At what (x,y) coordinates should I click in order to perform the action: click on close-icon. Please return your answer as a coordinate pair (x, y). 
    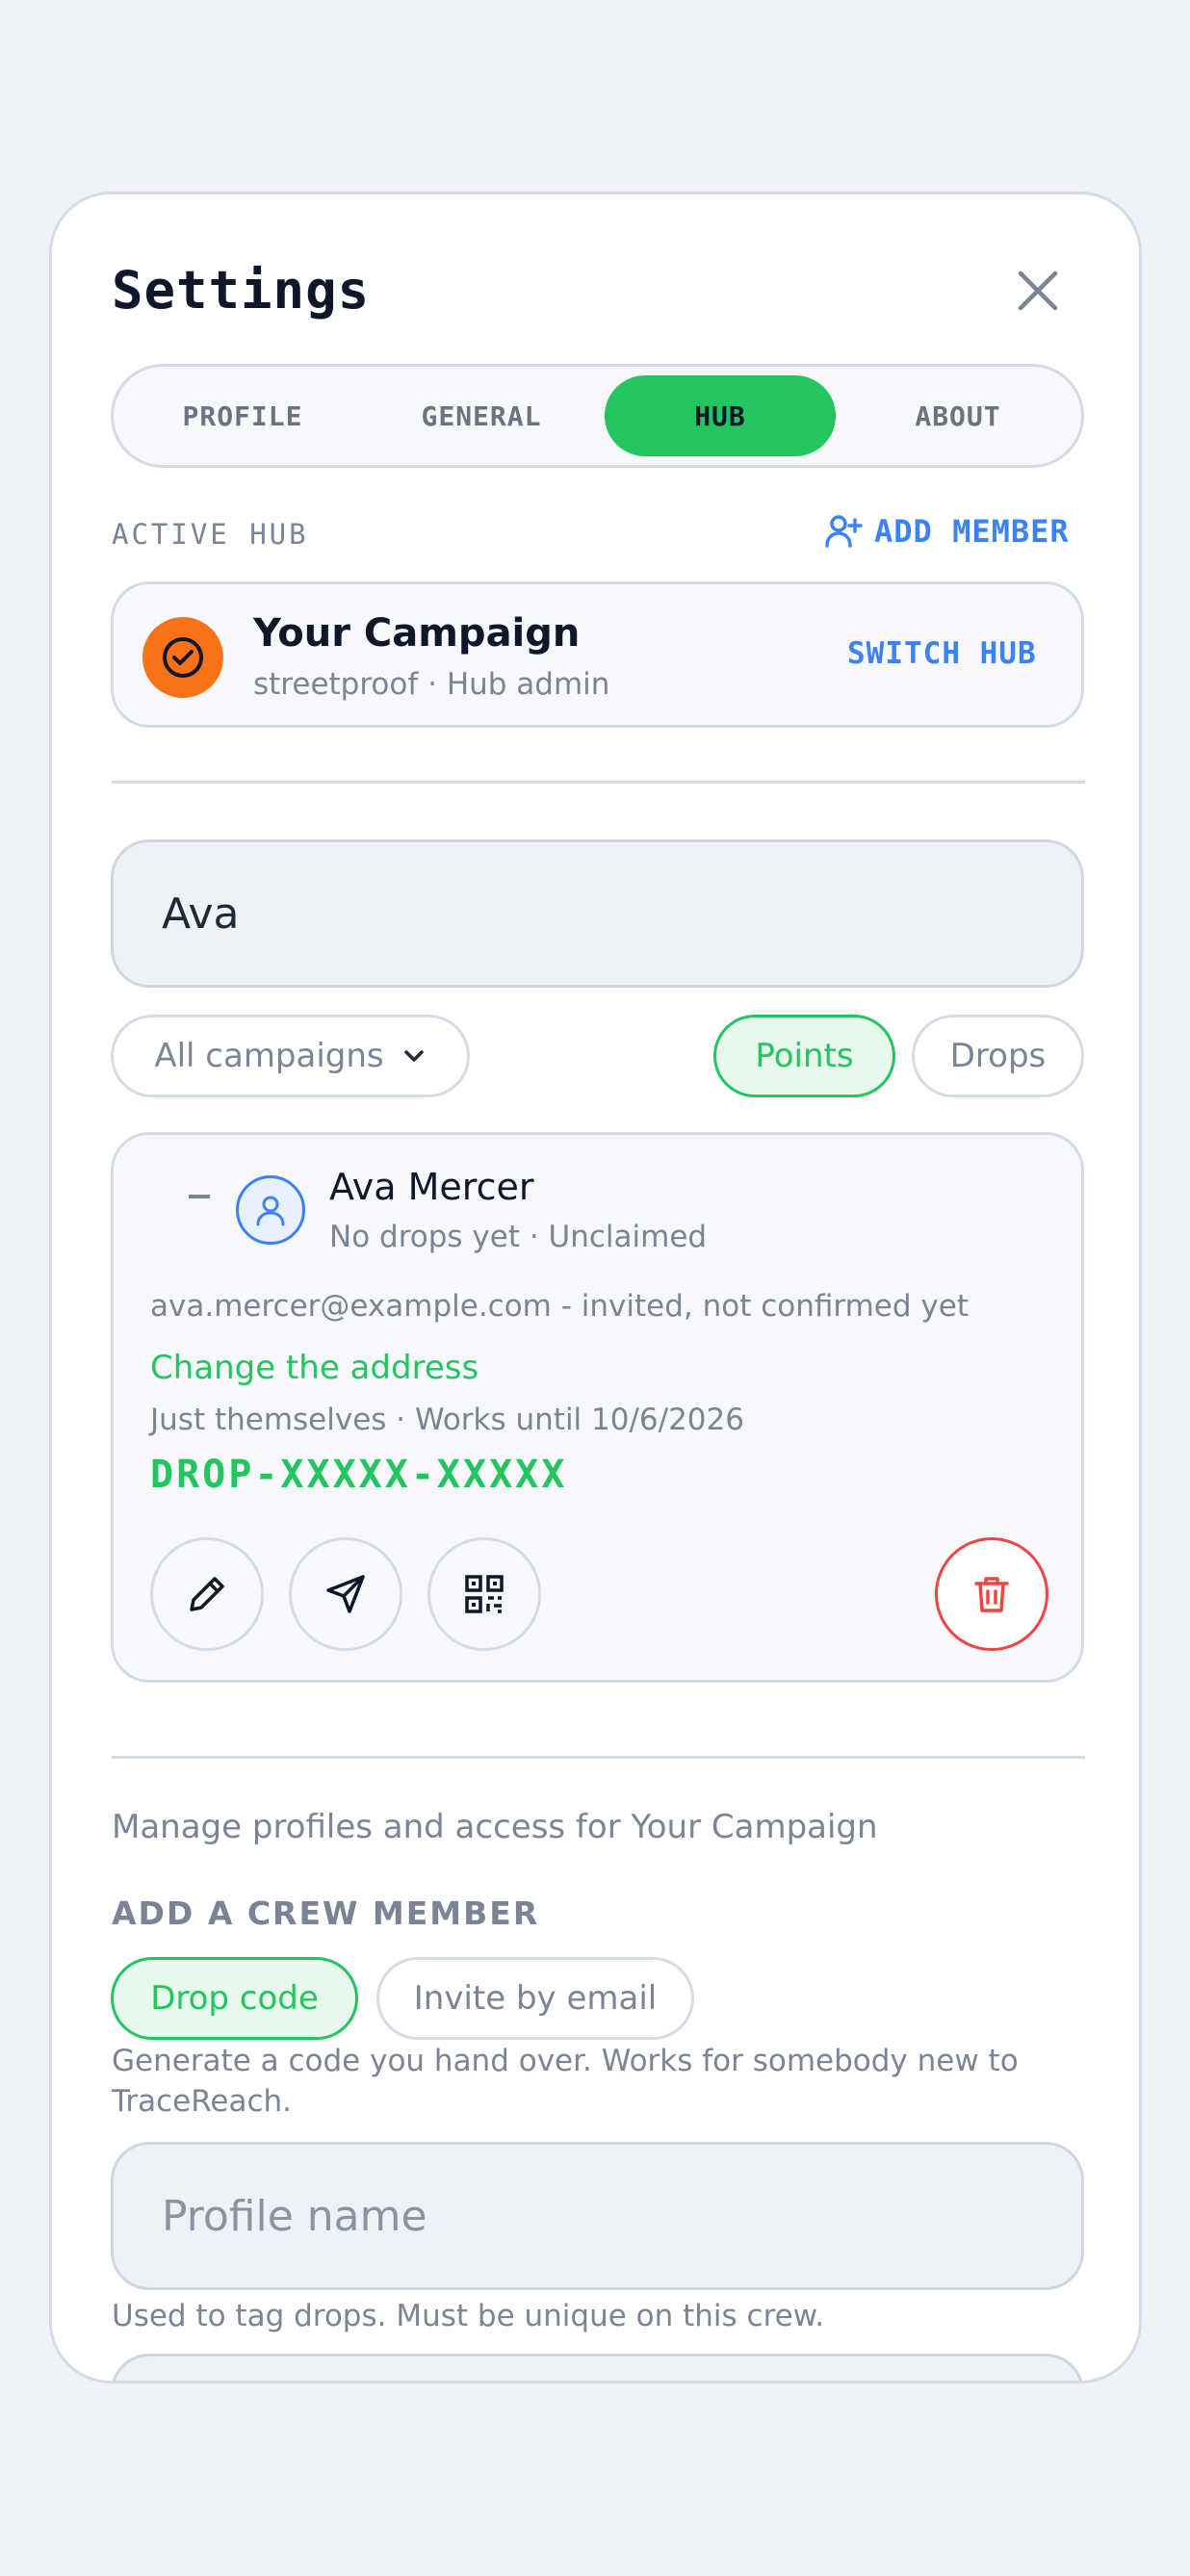
    Looking at the image, I should click on (1038, 291).